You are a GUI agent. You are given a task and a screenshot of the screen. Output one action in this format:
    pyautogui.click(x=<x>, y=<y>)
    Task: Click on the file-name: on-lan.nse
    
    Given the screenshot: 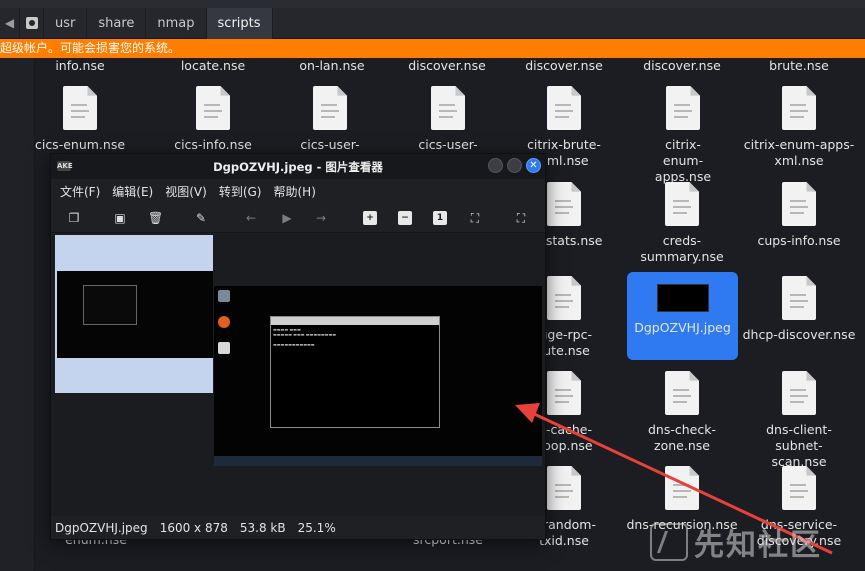 What is the action you would take?
    pyautogui.click(x=332, y=65)
    